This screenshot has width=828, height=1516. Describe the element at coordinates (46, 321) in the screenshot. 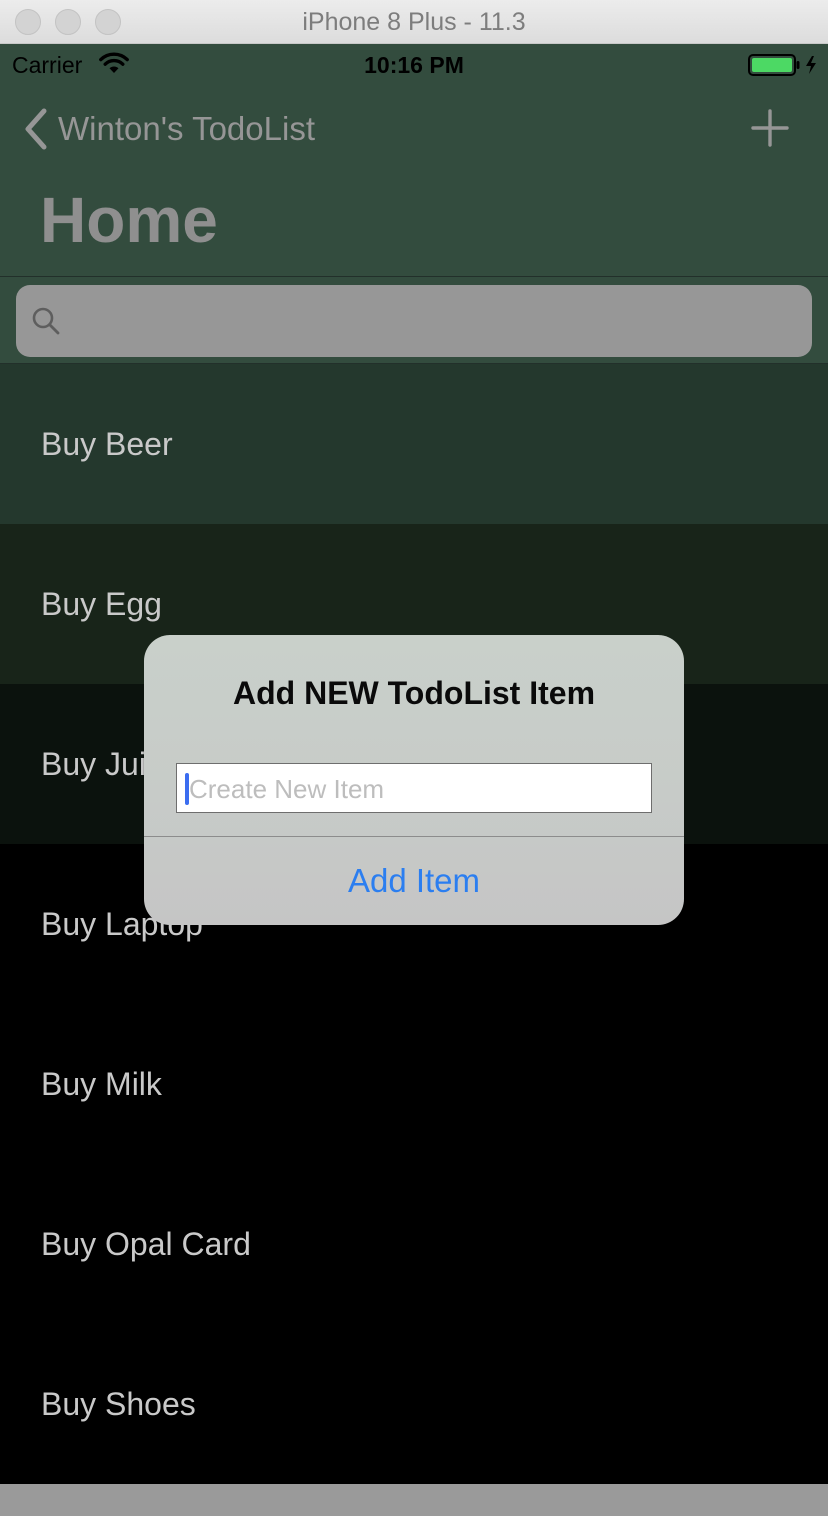

I see `search-icon` at that location.